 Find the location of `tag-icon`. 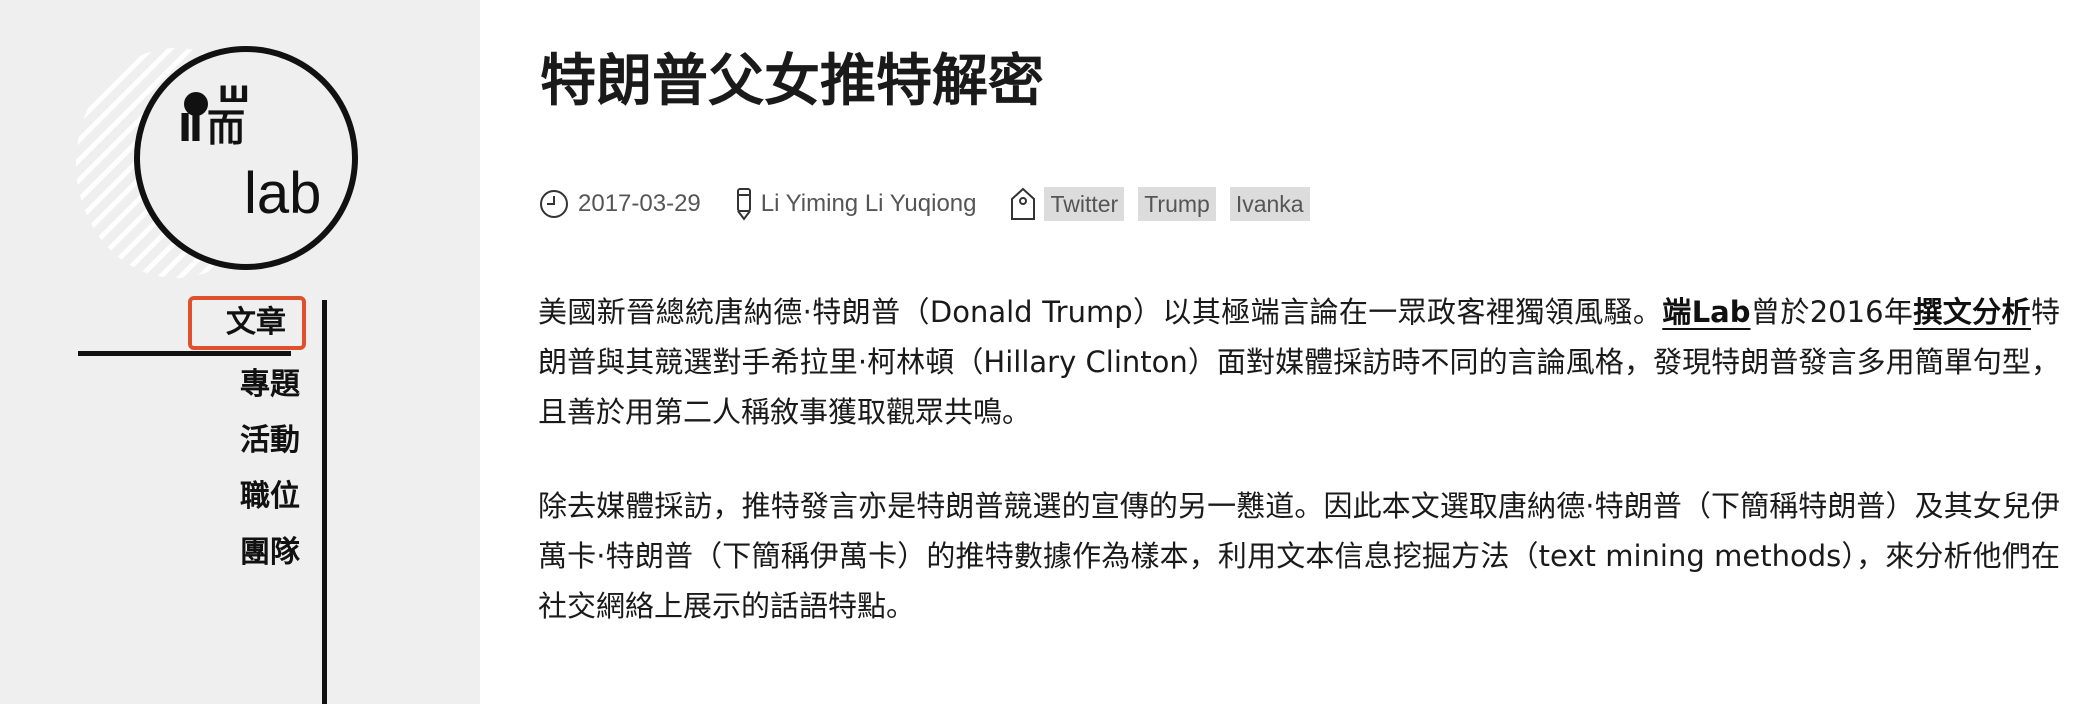

tag-icon is located at coordinates (1023, 204).